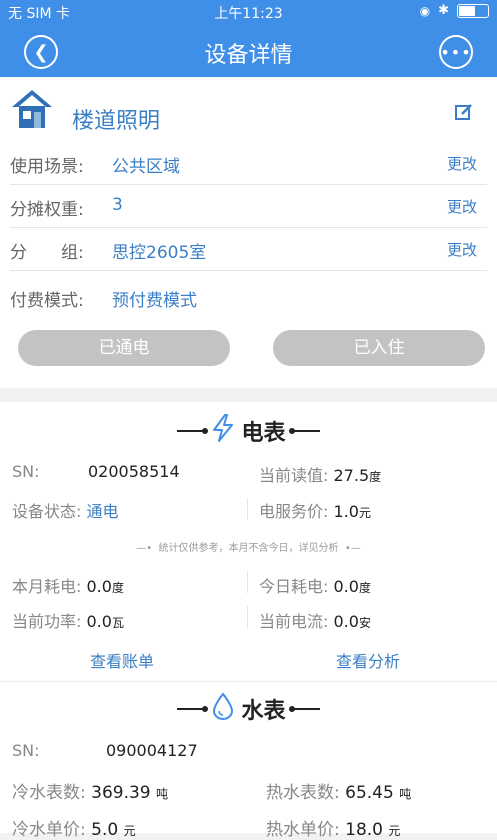 The width and height of the screenshot is (497, 840). I want to click on cold-value: 369.39, so click(121, 793).